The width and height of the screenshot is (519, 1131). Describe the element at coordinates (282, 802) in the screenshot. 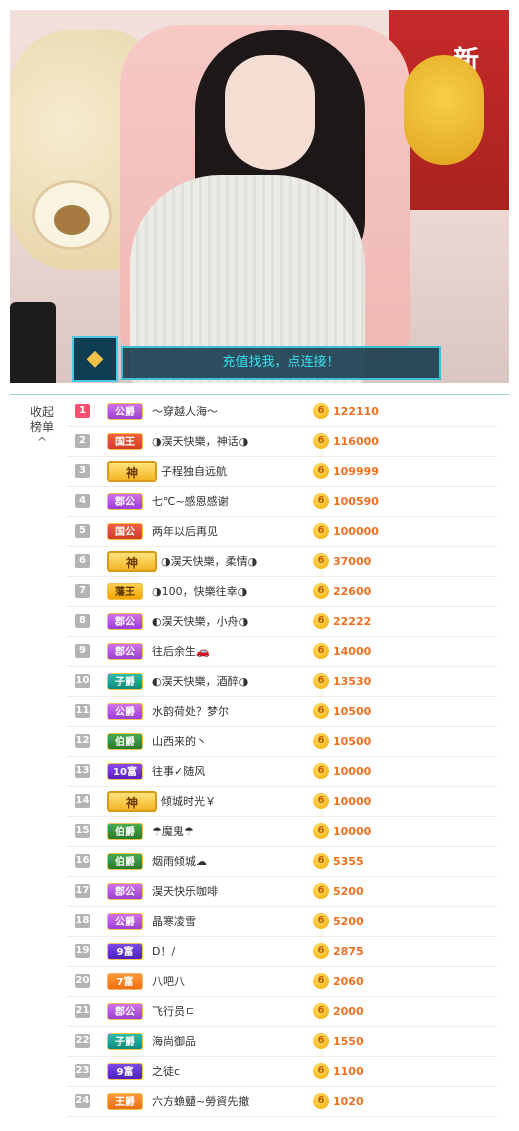

I see `leaderboard-row: 14 神倾城时光￥ 6 10000` at that location.